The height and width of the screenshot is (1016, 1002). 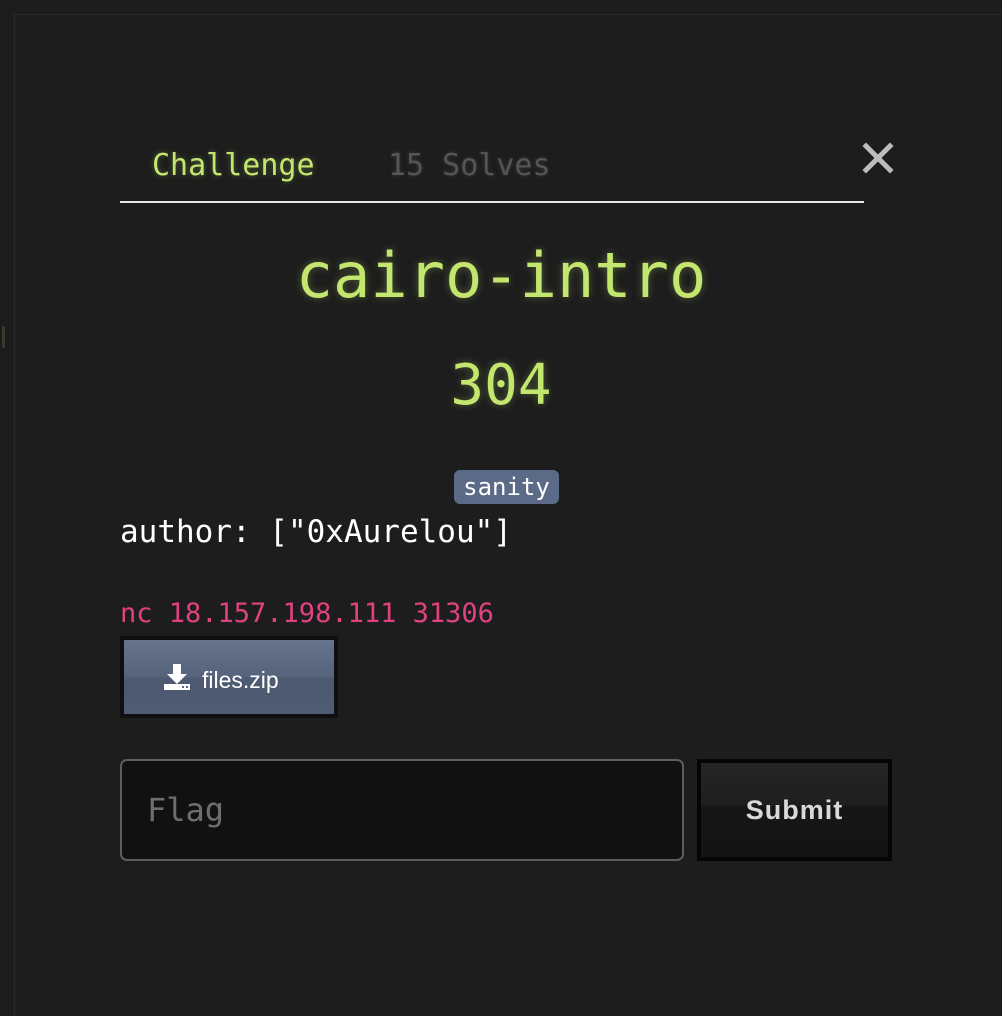 I want to click on challenge-points: 304, so click(x=501, y=385).